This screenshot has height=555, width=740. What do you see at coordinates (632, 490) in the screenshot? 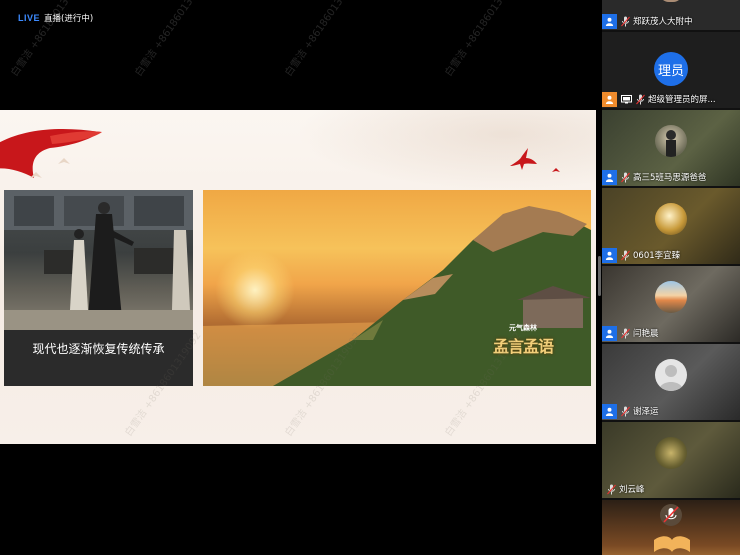
I see `participant-name: 刘云峰` at bounding box center [632, 490].